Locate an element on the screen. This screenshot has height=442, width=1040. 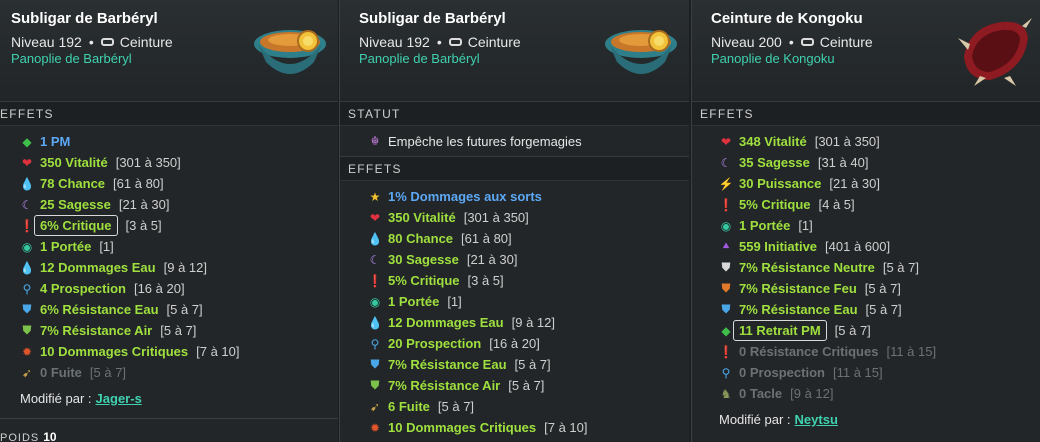
modified-by-label: Modifié par : is located at coordinates (755, 419).